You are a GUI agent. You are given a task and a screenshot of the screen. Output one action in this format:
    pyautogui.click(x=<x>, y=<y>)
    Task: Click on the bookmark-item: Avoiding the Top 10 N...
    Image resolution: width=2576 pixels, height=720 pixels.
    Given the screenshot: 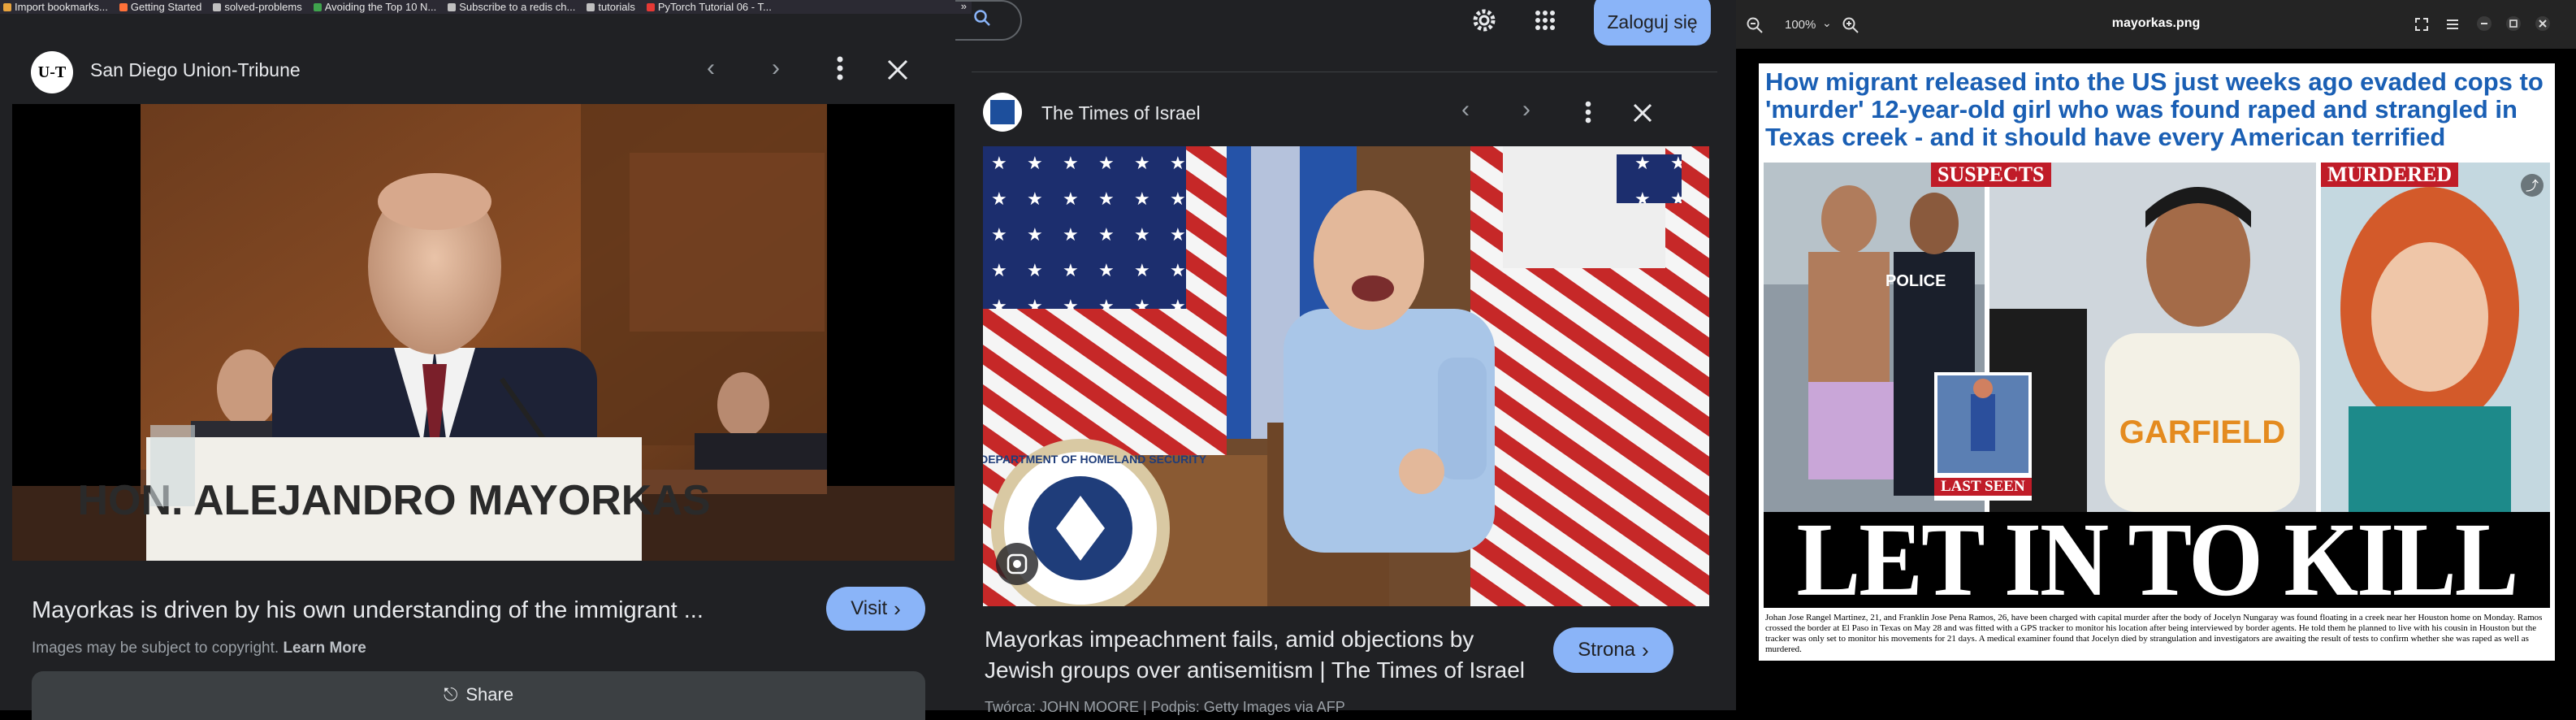 What is the action you would take?
    pyautogui.click(x=375, y=7)
    